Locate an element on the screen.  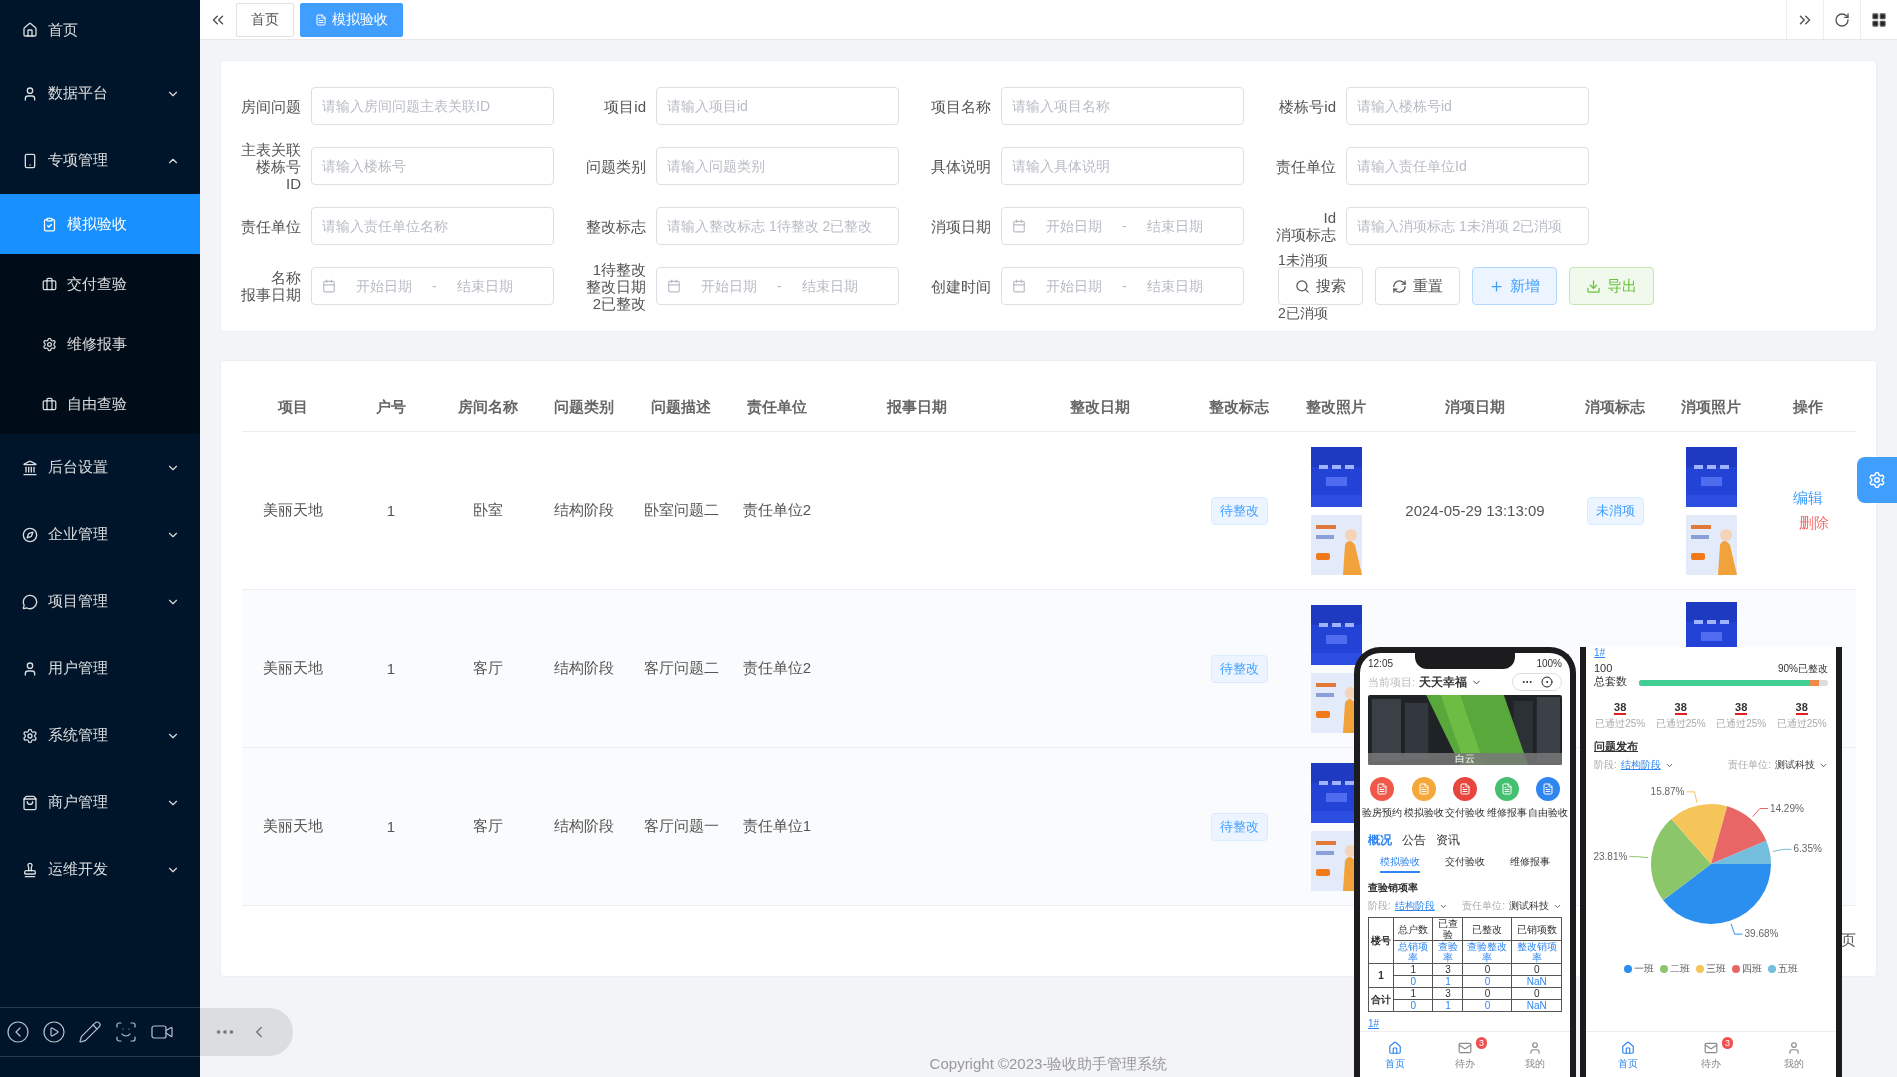
field-label: 楼栋号 is located at coordinates (278, 166).